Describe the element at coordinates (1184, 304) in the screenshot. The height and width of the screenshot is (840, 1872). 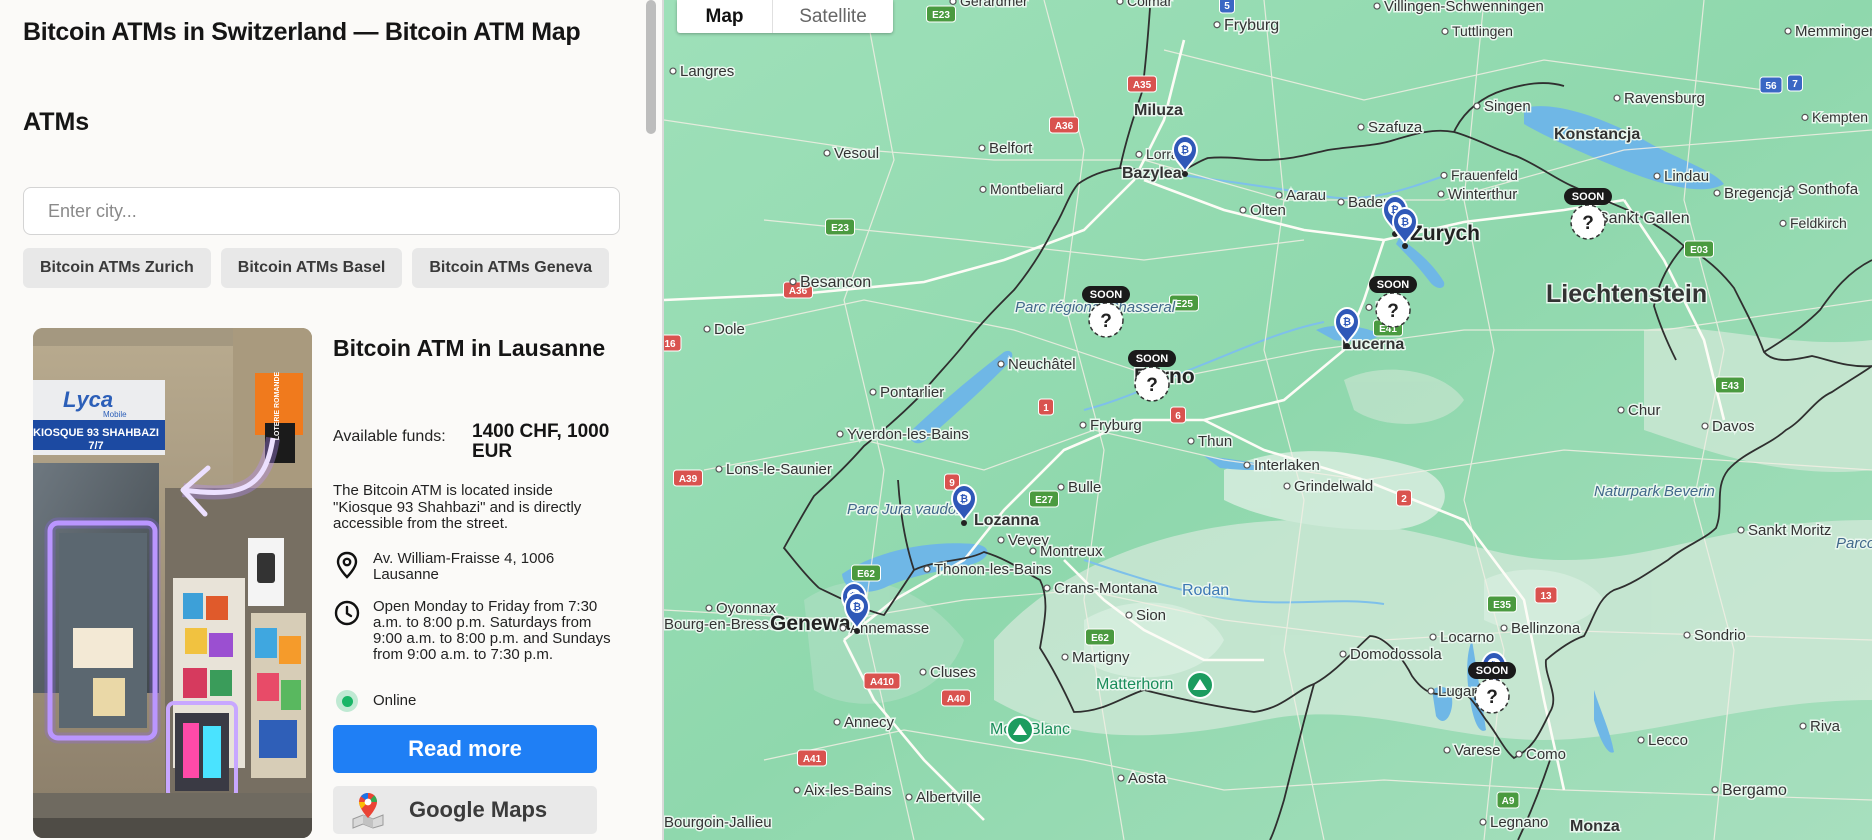
I see `road-badge-label: E25` at that location.